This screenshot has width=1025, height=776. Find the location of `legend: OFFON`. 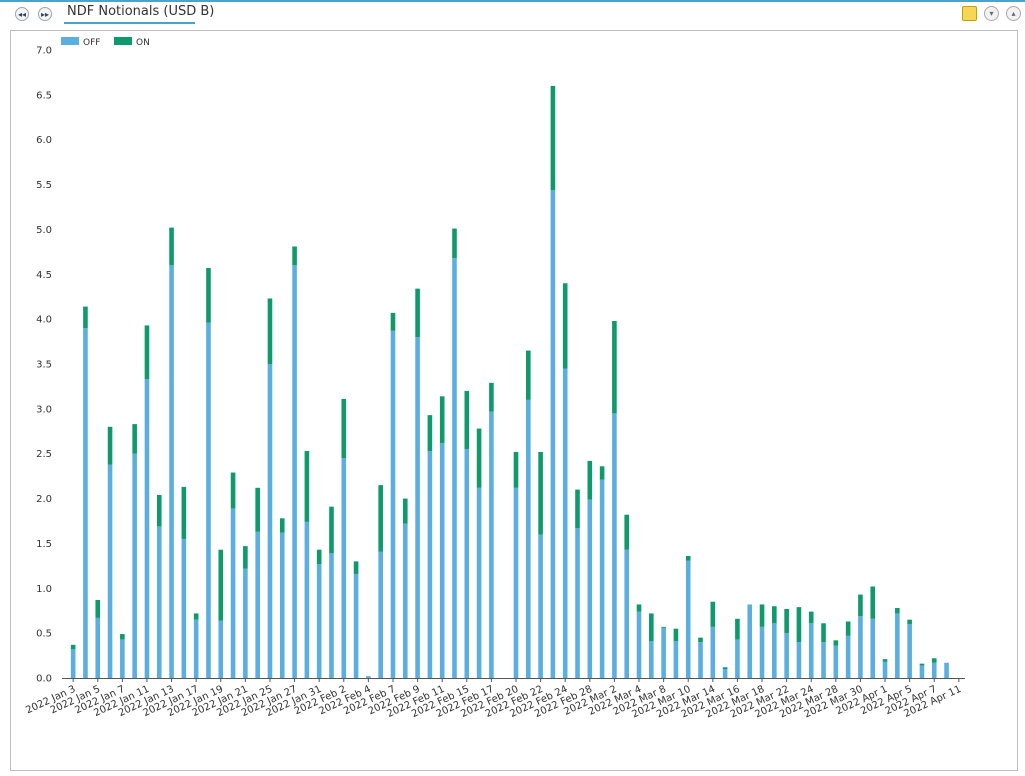

legend: OFFON is located at coordinates (105, 42).